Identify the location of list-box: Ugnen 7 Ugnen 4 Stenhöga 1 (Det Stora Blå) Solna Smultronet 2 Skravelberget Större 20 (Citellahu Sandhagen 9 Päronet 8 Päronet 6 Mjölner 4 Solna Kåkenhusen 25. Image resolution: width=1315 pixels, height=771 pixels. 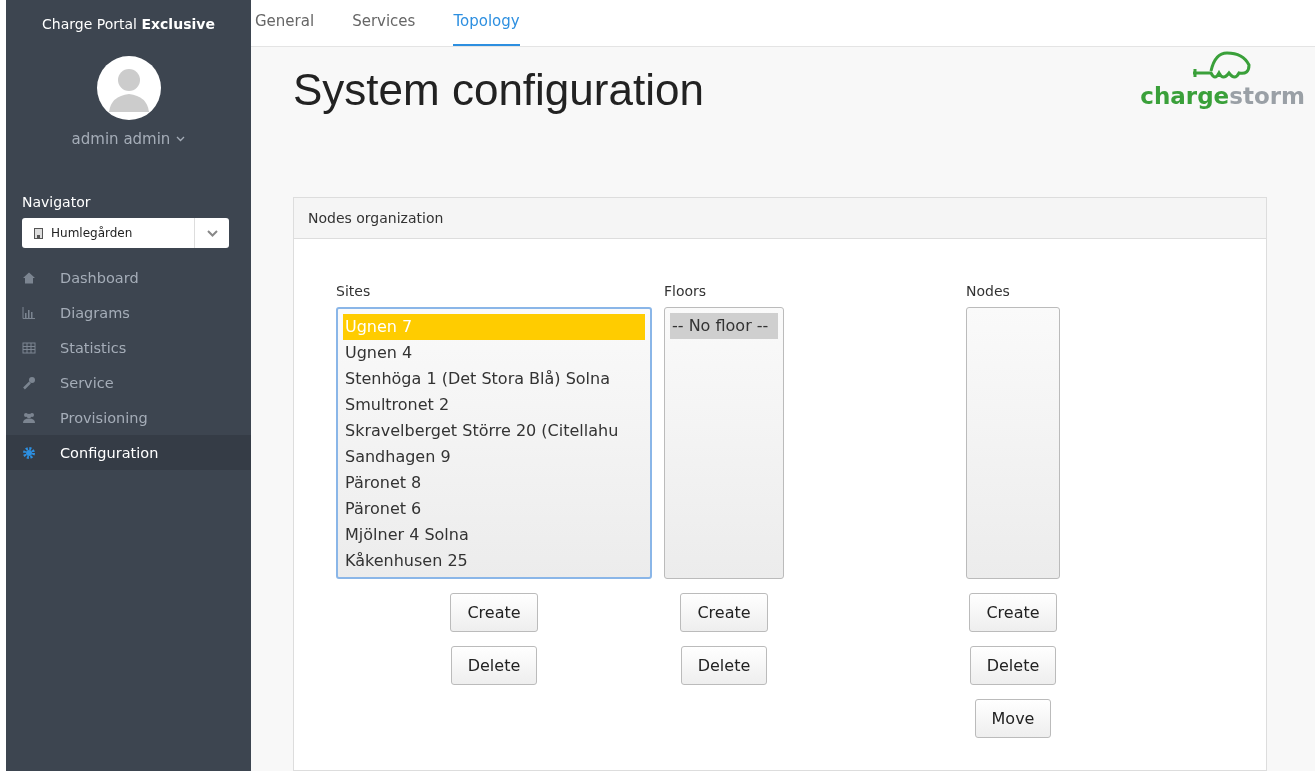
(494, 443).